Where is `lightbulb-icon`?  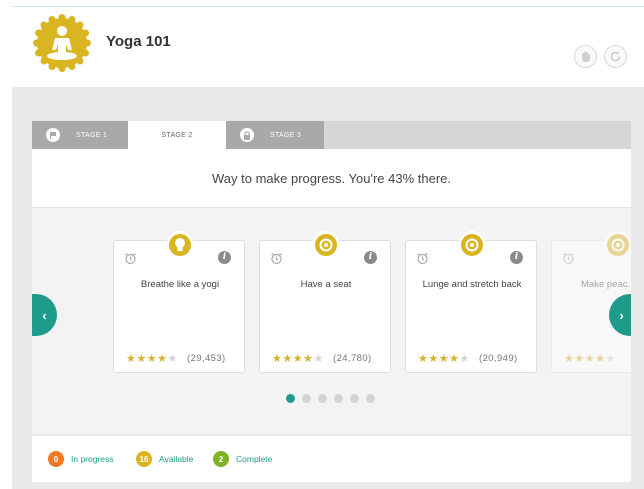 lightbulb-icon is located at coordinates (180, 245).